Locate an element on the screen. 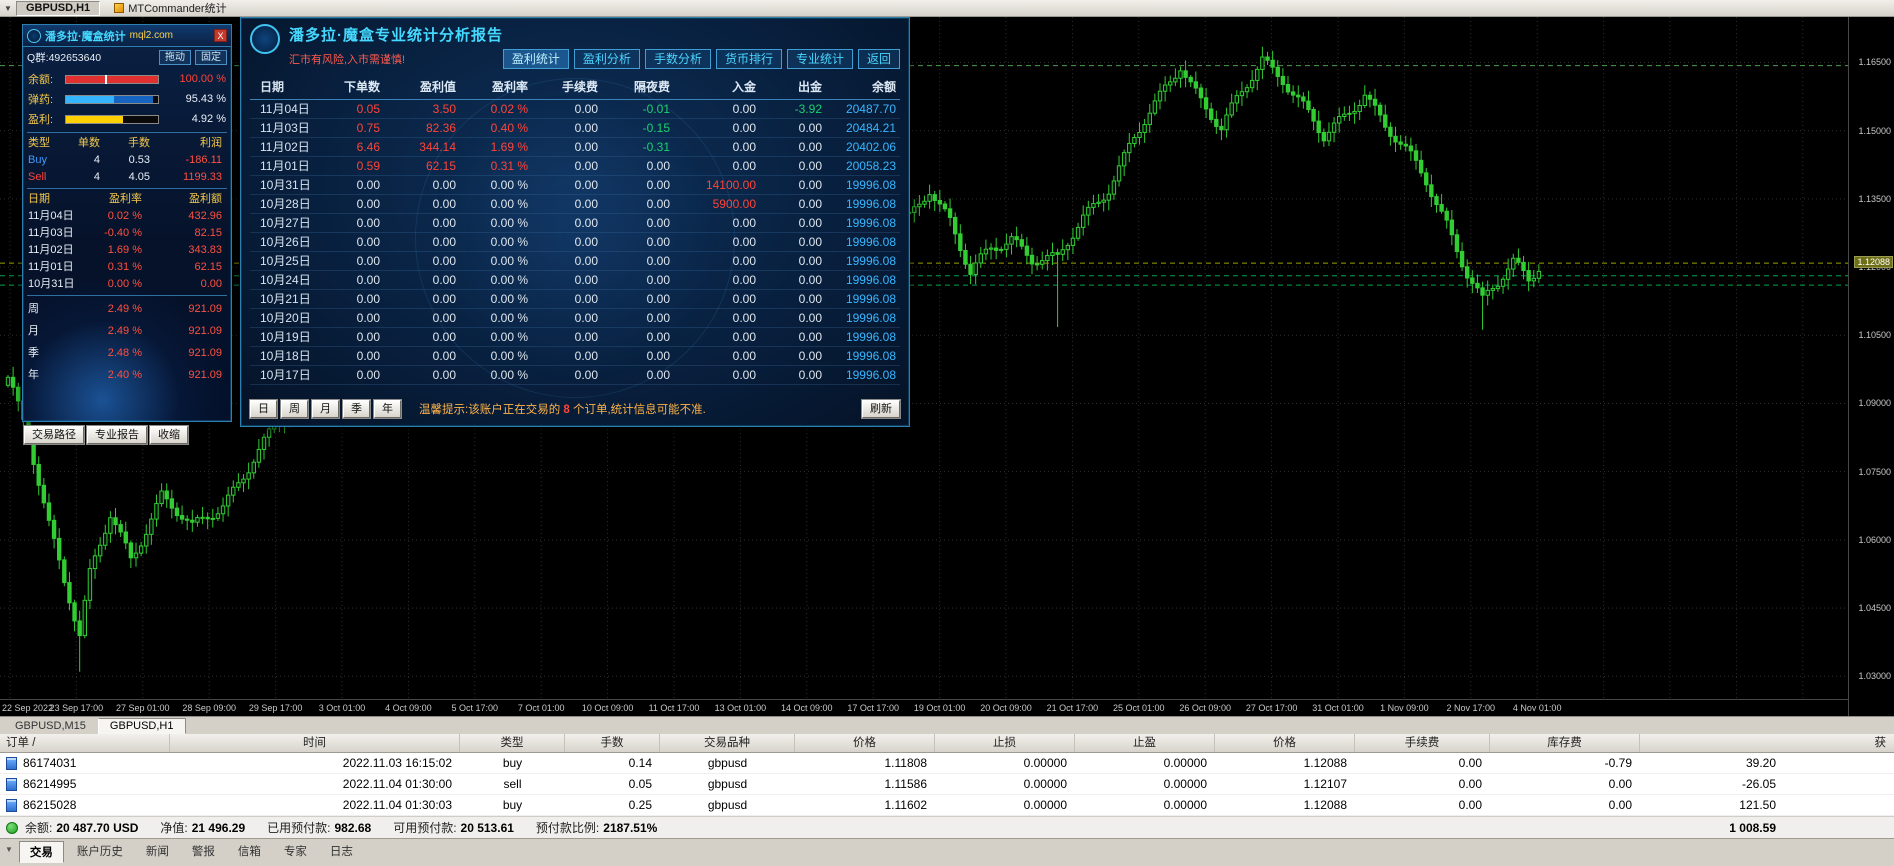 This screenshot has width=1894, height=866. period-button-季: 季 is located at coordinates (356, 409).